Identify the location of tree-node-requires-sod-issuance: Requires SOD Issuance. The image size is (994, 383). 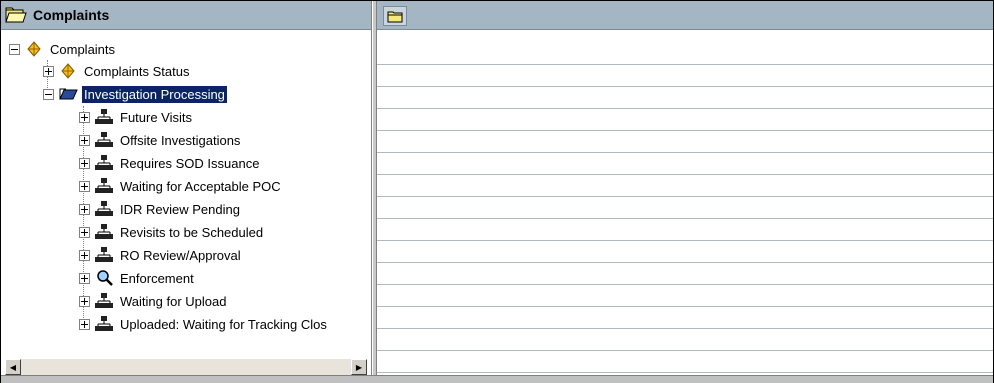
(170, 163).